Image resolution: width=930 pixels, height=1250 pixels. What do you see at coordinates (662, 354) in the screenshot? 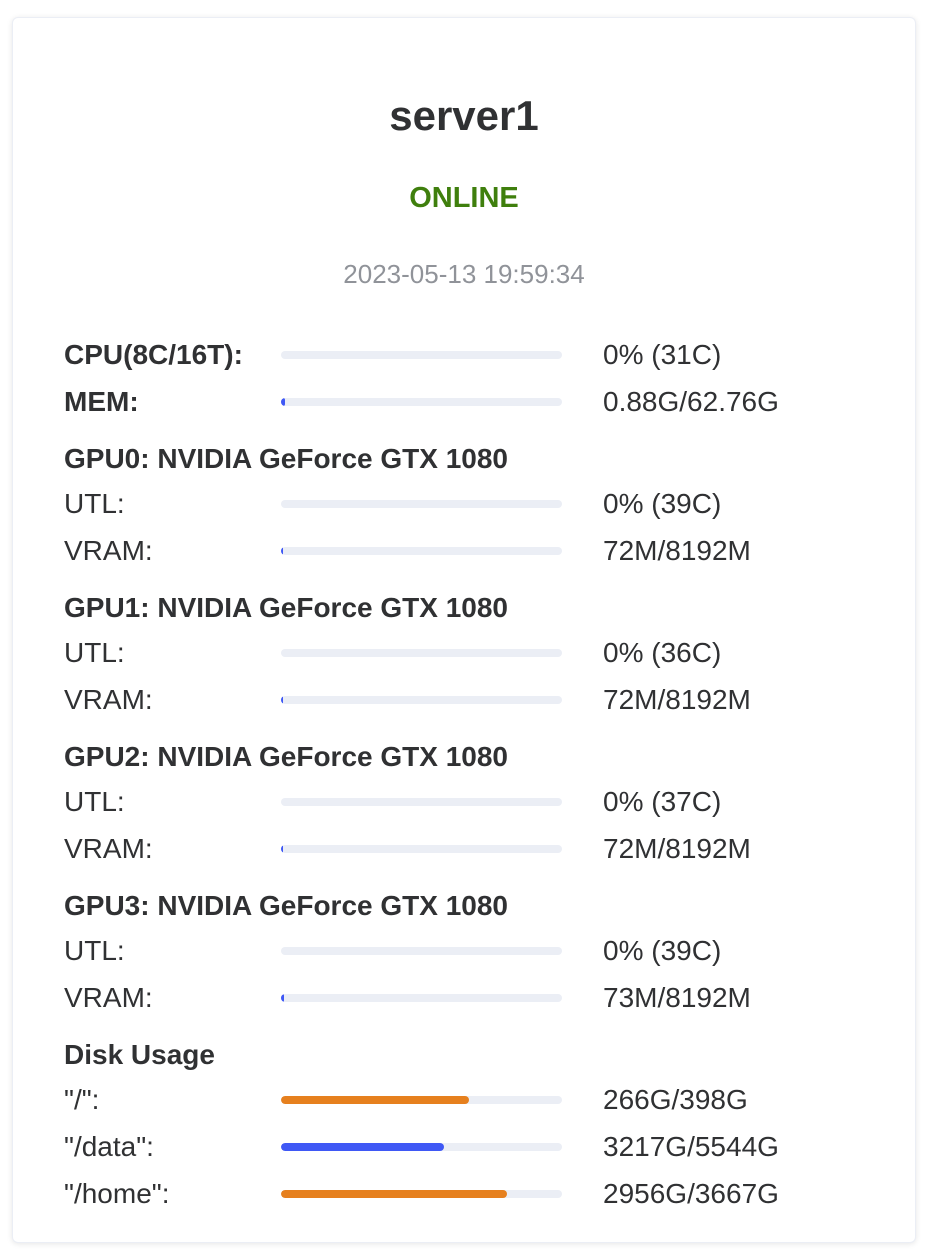
I see `cpu-value: 0% (31C)` at bounding box center [662, 354].